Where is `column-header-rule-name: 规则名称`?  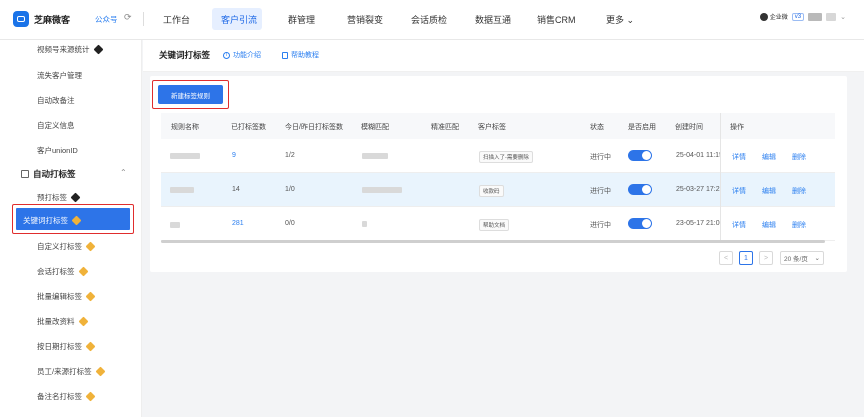 column-header-rule-name: 规则名称 is located at coordinates (185, 127).